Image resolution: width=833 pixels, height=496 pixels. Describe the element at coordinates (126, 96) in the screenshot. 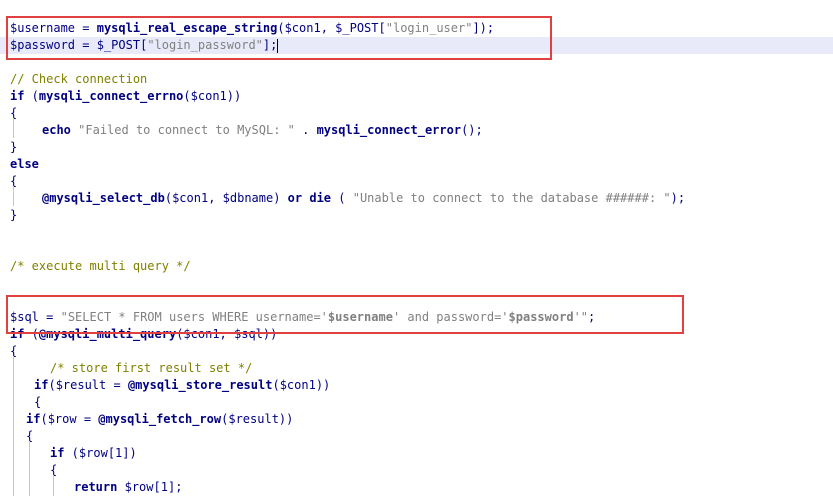

I see `code-line-if-errno: if (mysqli_connect_errno($con1))` at that location.